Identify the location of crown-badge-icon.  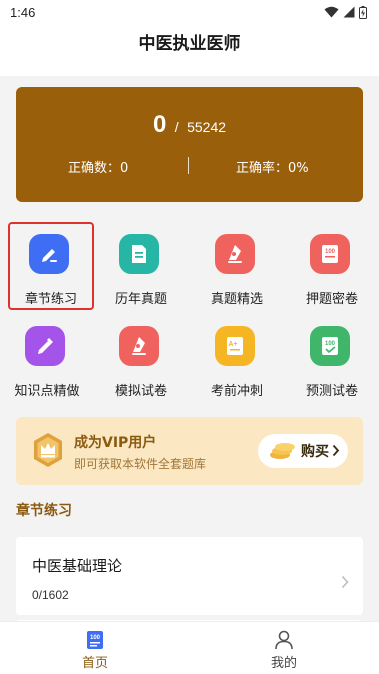
(48, 450).